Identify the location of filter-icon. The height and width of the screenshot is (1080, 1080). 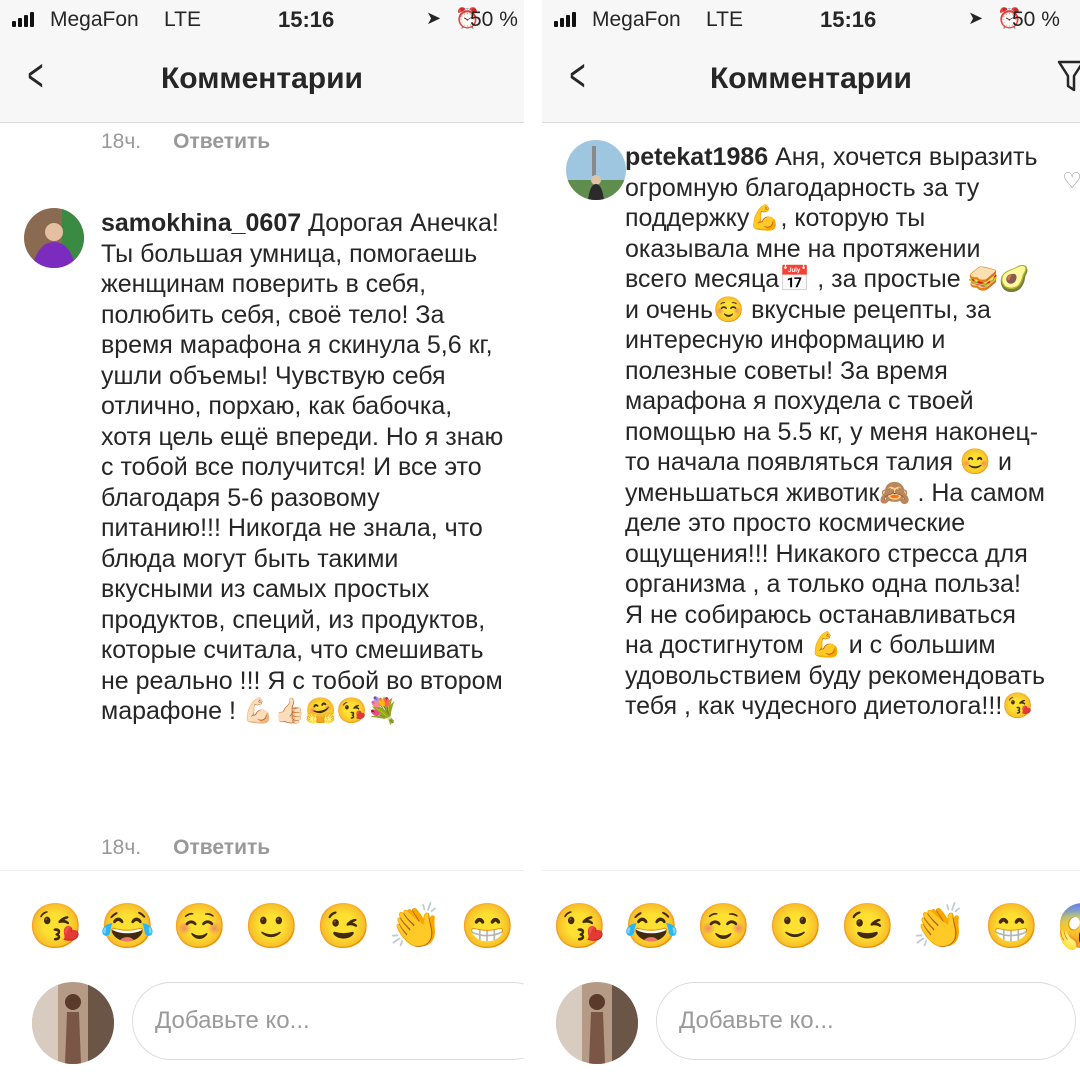
(1068, 76).